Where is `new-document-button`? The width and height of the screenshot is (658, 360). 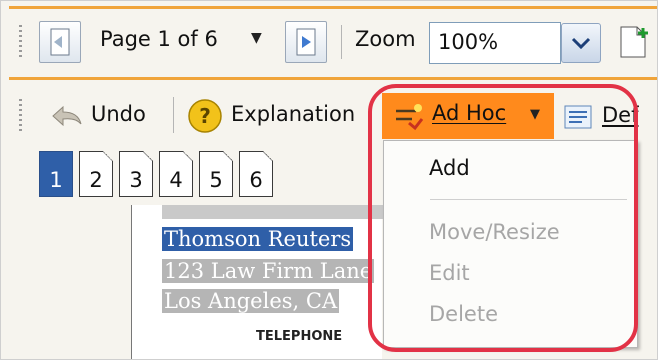 new-document-button is located at coordinates (635, 42).